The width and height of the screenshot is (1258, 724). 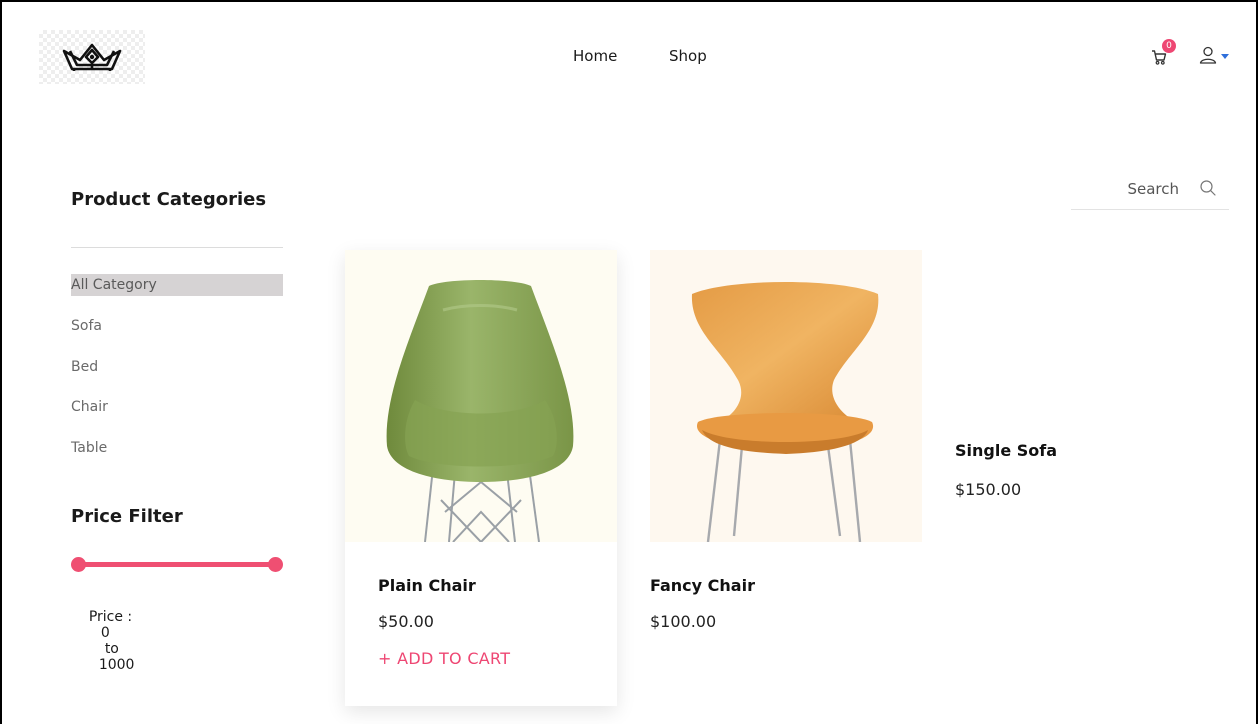 What do you see at coordinates (177, 285) in the screenshot?
I see `category-all: All Category` at bounding box center [177, 285].